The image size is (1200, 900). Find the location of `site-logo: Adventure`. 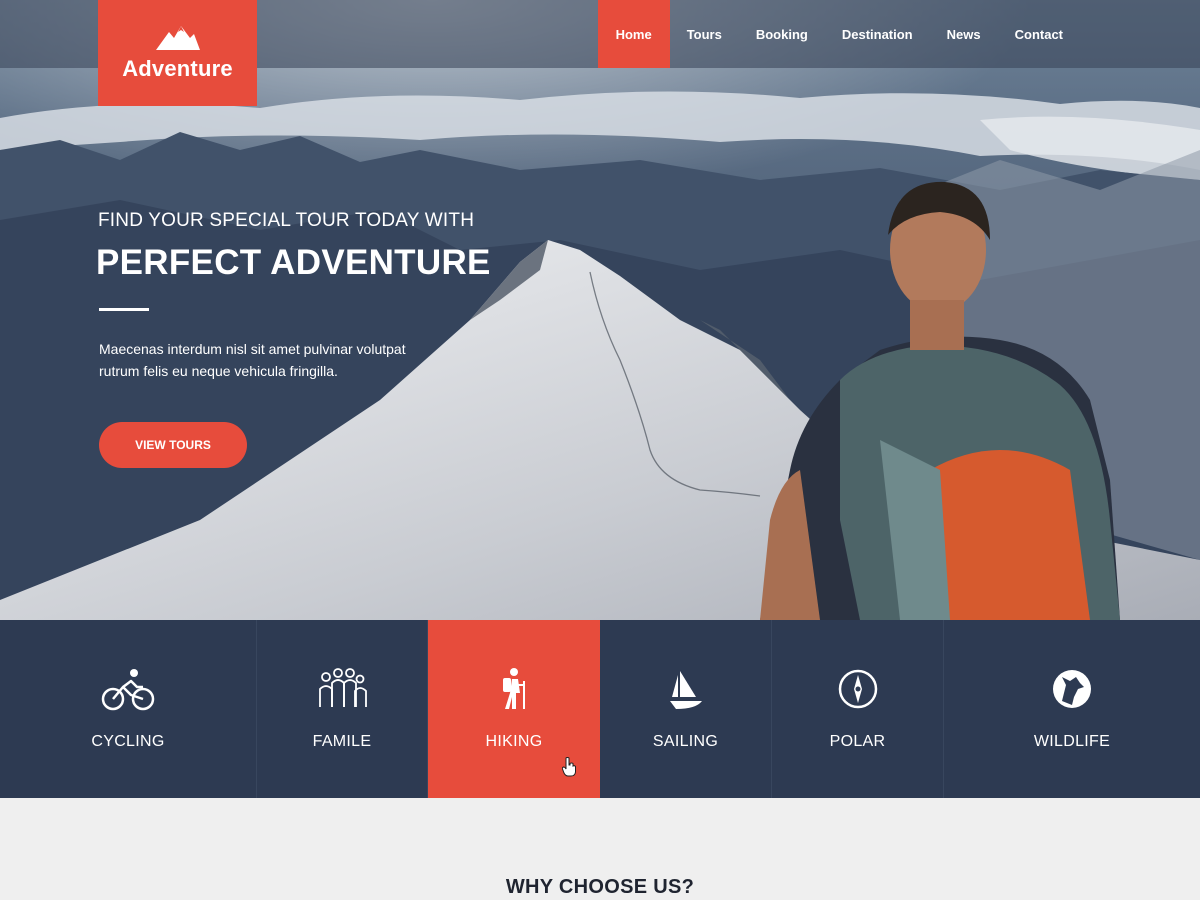

site-logo: Adventure is located at coordinates (177, 53).